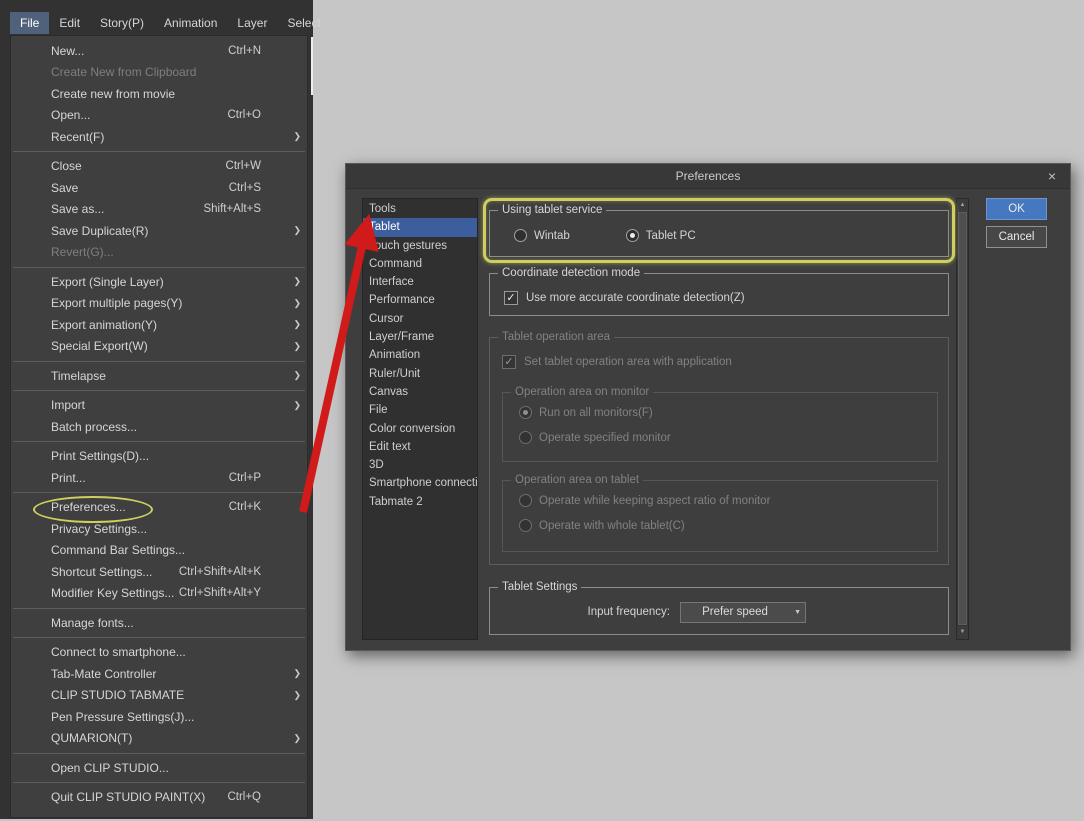 This screenshot has height=821, width=1084. I want to click on input-frequency-dropdown: Prefer speed ▼, so click(743, 612).